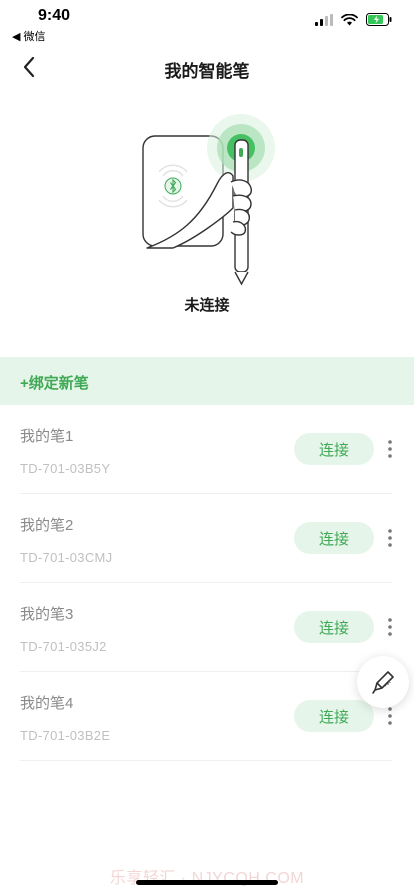 The width and height of the screenshot is (414, 896). Describe the element at coordinates (54, 383) in the screenshot. I see `bind-new-pen-label: +绑定新笔` at that location.